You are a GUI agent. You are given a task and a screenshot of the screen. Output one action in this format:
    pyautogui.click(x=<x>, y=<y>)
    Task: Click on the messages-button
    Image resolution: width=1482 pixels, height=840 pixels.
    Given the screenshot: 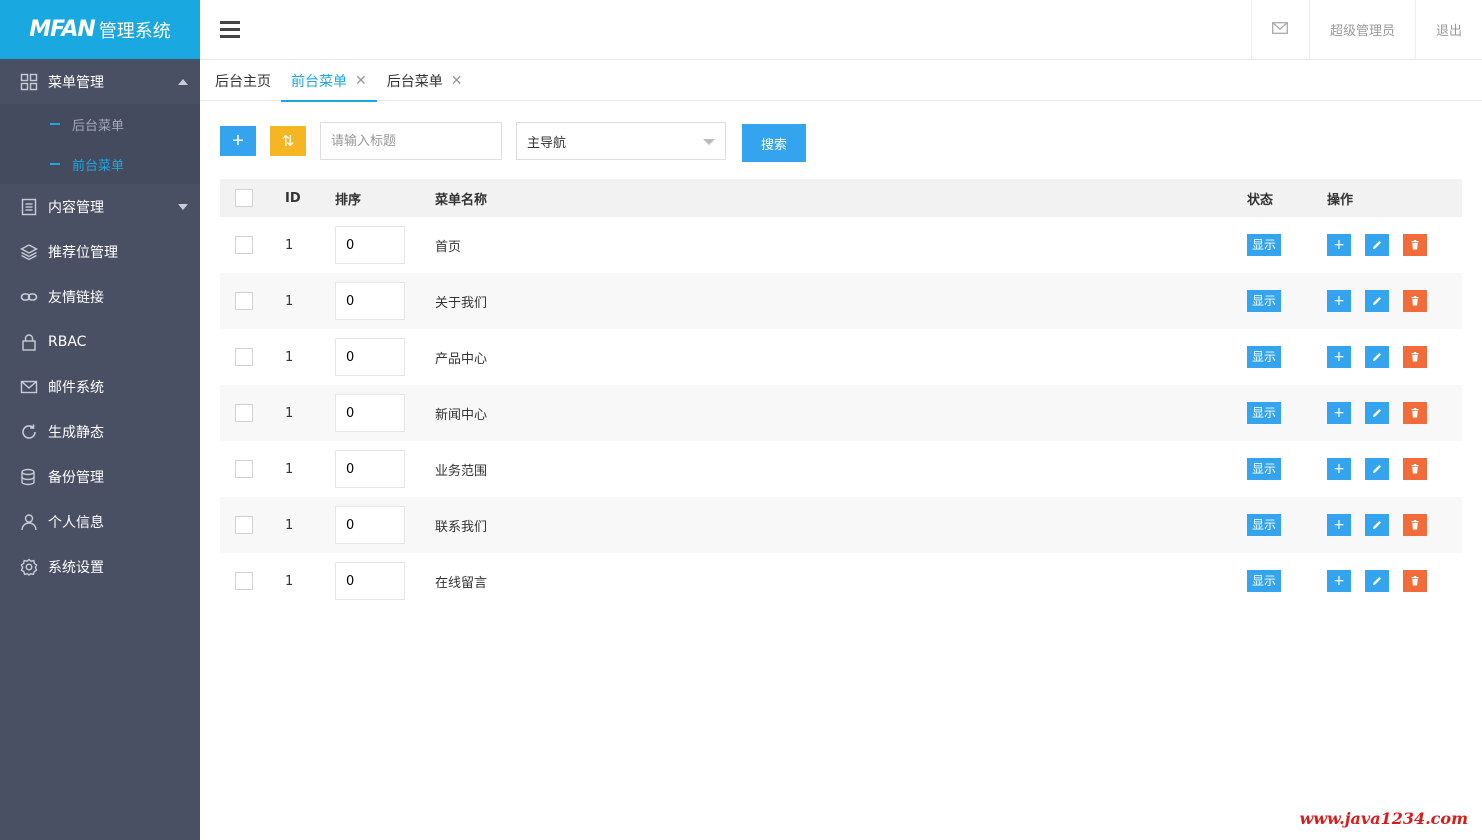 What is the action you would take?
    pyautogui.click(x=1279, y=29)
    